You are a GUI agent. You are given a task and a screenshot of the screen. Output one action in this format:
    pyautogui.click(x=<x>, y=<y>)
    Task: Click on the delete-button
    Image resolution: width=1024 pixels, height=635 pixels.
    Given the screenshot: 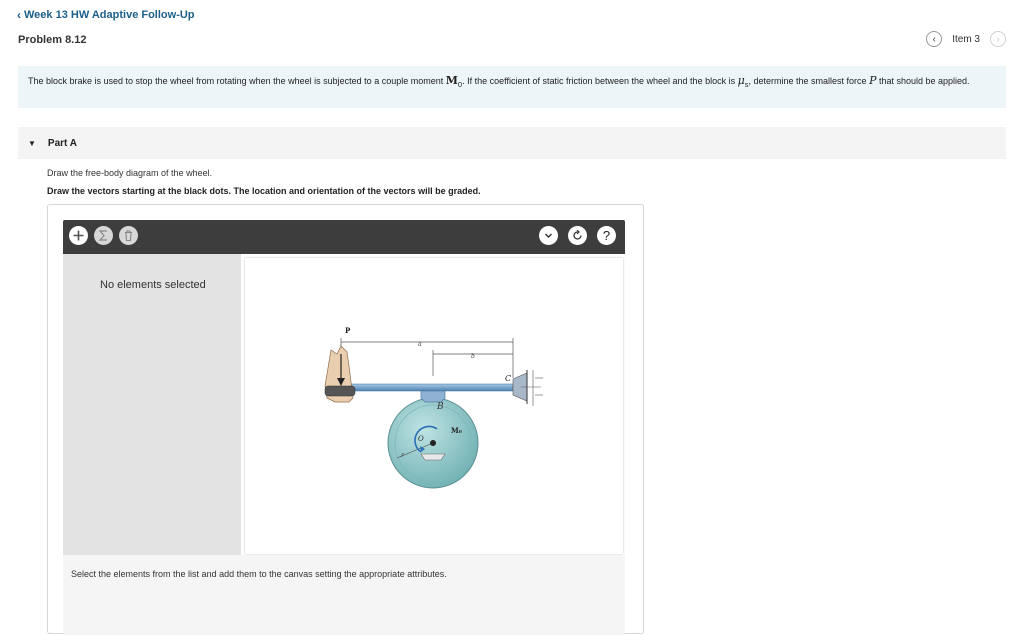 What is the action you would take?
    pyautogui.click(x=128, y=235)
    